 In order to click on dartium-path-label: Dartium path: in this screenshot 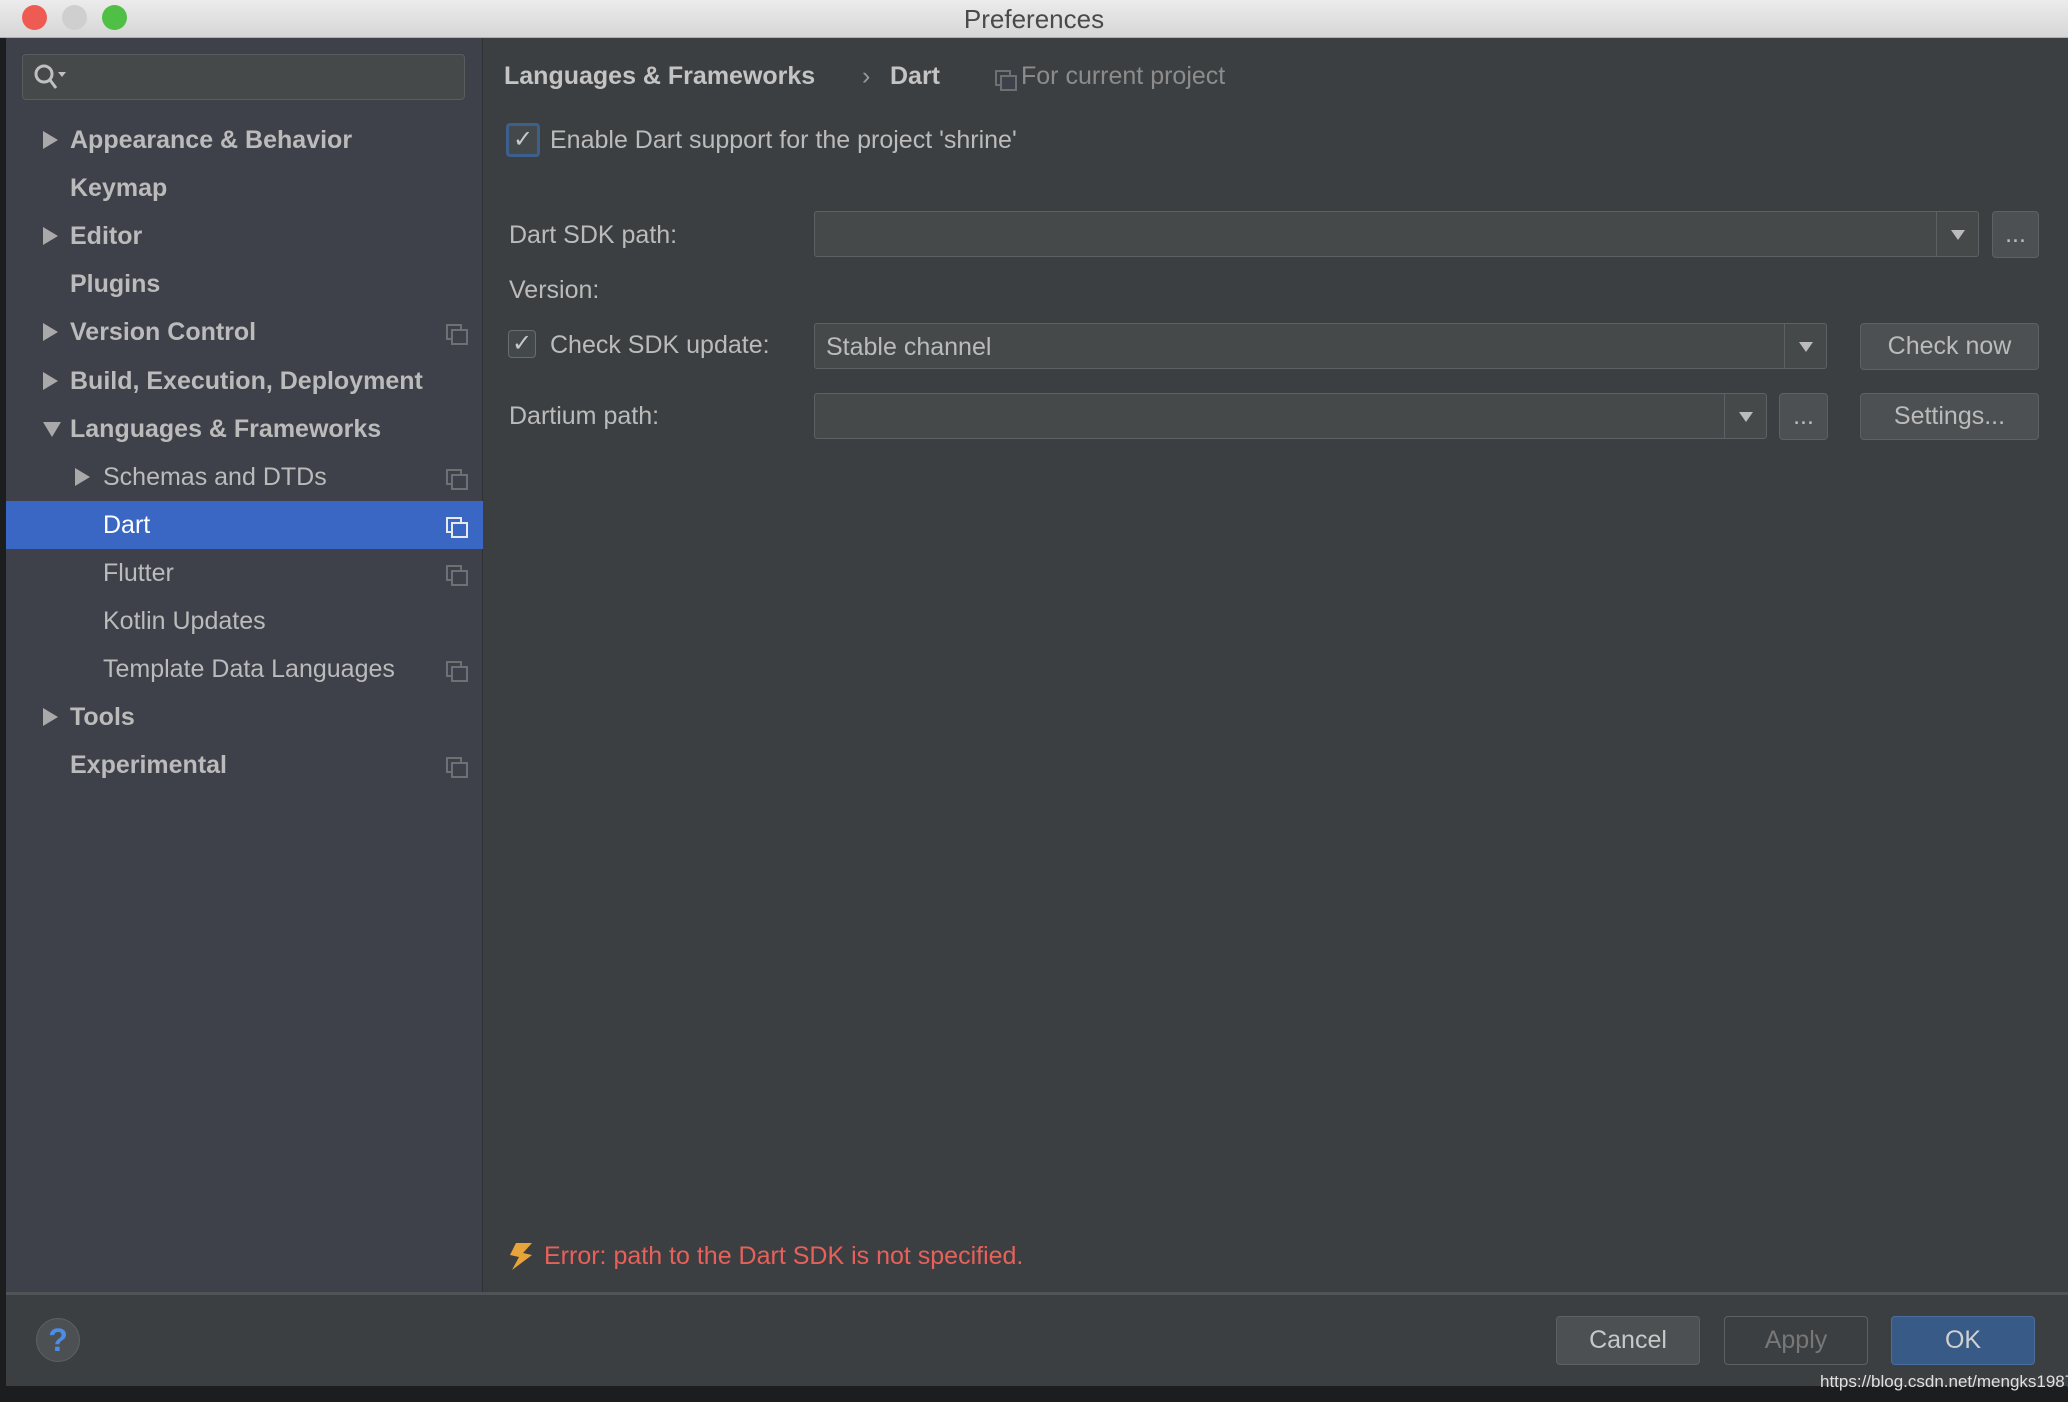, I will do `click(584, 416)`.